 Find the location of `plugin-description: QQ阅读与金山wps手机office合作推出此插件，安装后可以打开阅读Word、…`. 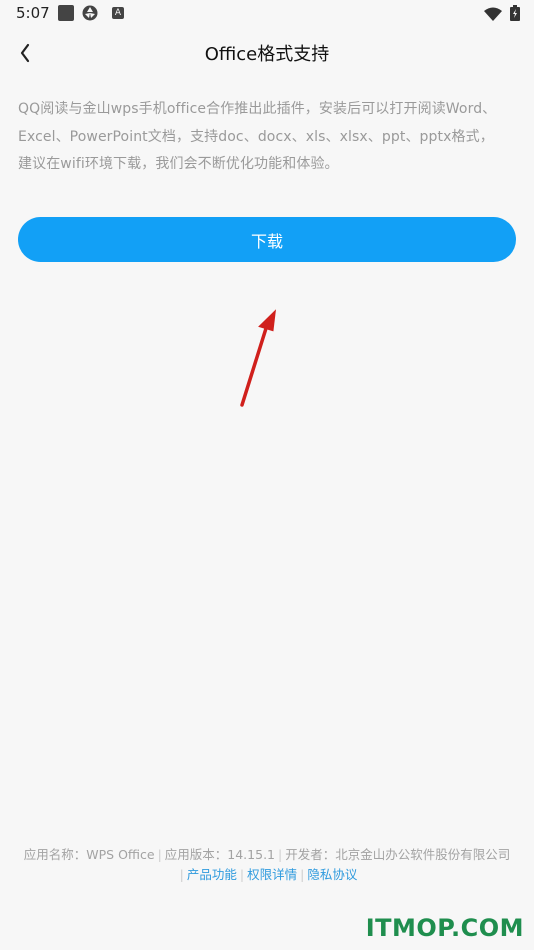

plugin-description: QQ阅读与金山wps手机office合作推出此插件，安装后可以打开阅读Word、… is located at coordinates (257, 136).